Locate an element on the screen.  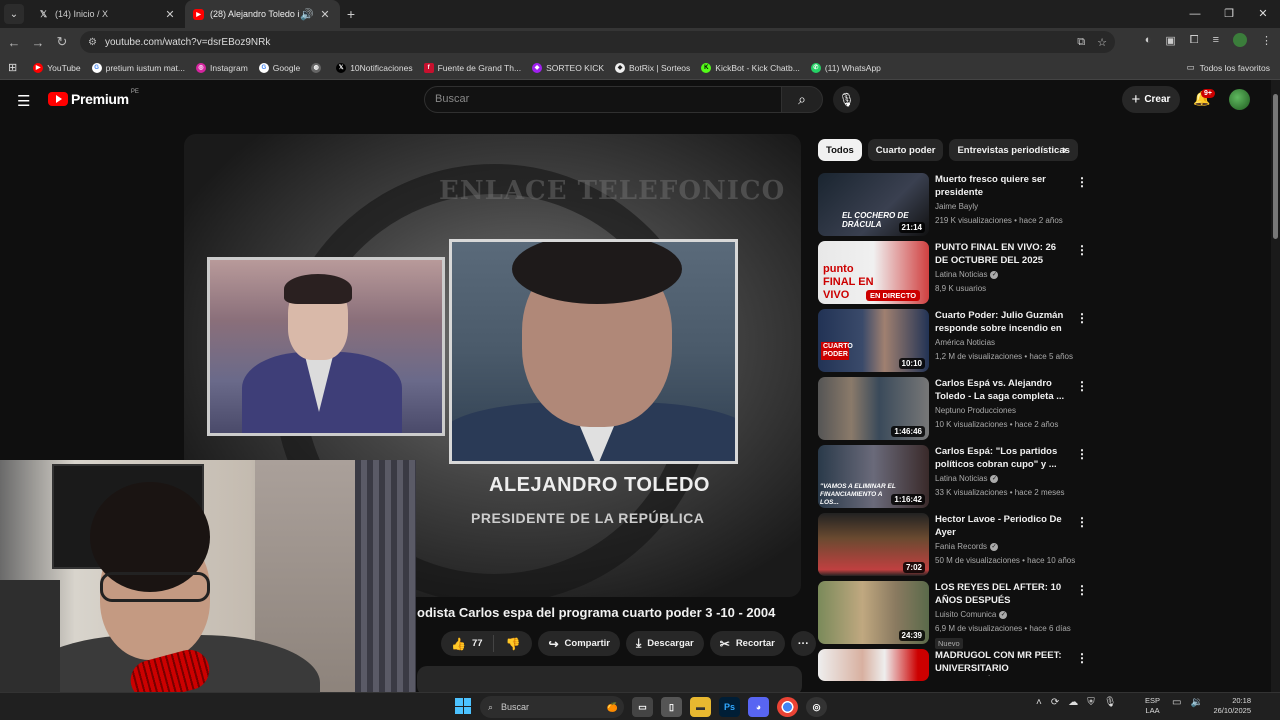
video-thumbnail is located at coordinates (873, 665).